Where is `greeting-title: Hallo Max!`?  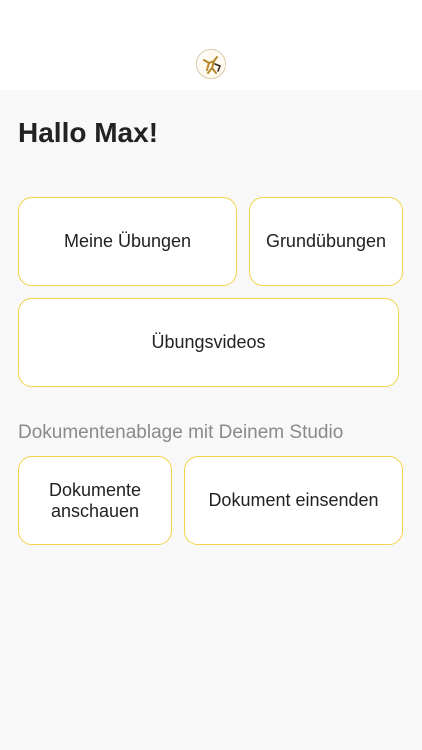 greeting-title: Hallo Max! is located at coordinates (88, 132).